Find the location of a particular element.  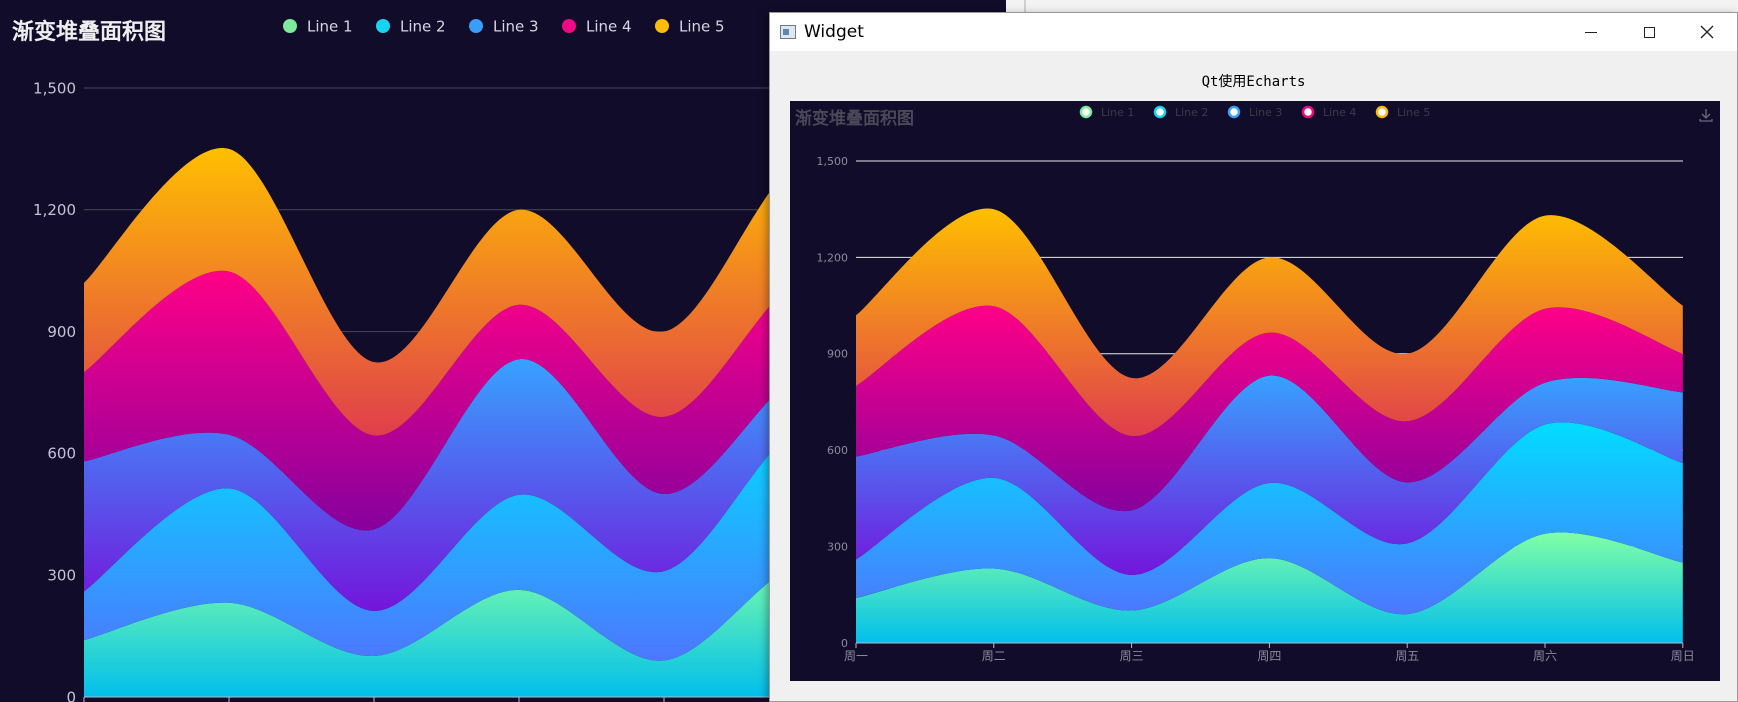

inner-chart-title: 渐变堆叠面积图 is located at coordinates (854, 119).